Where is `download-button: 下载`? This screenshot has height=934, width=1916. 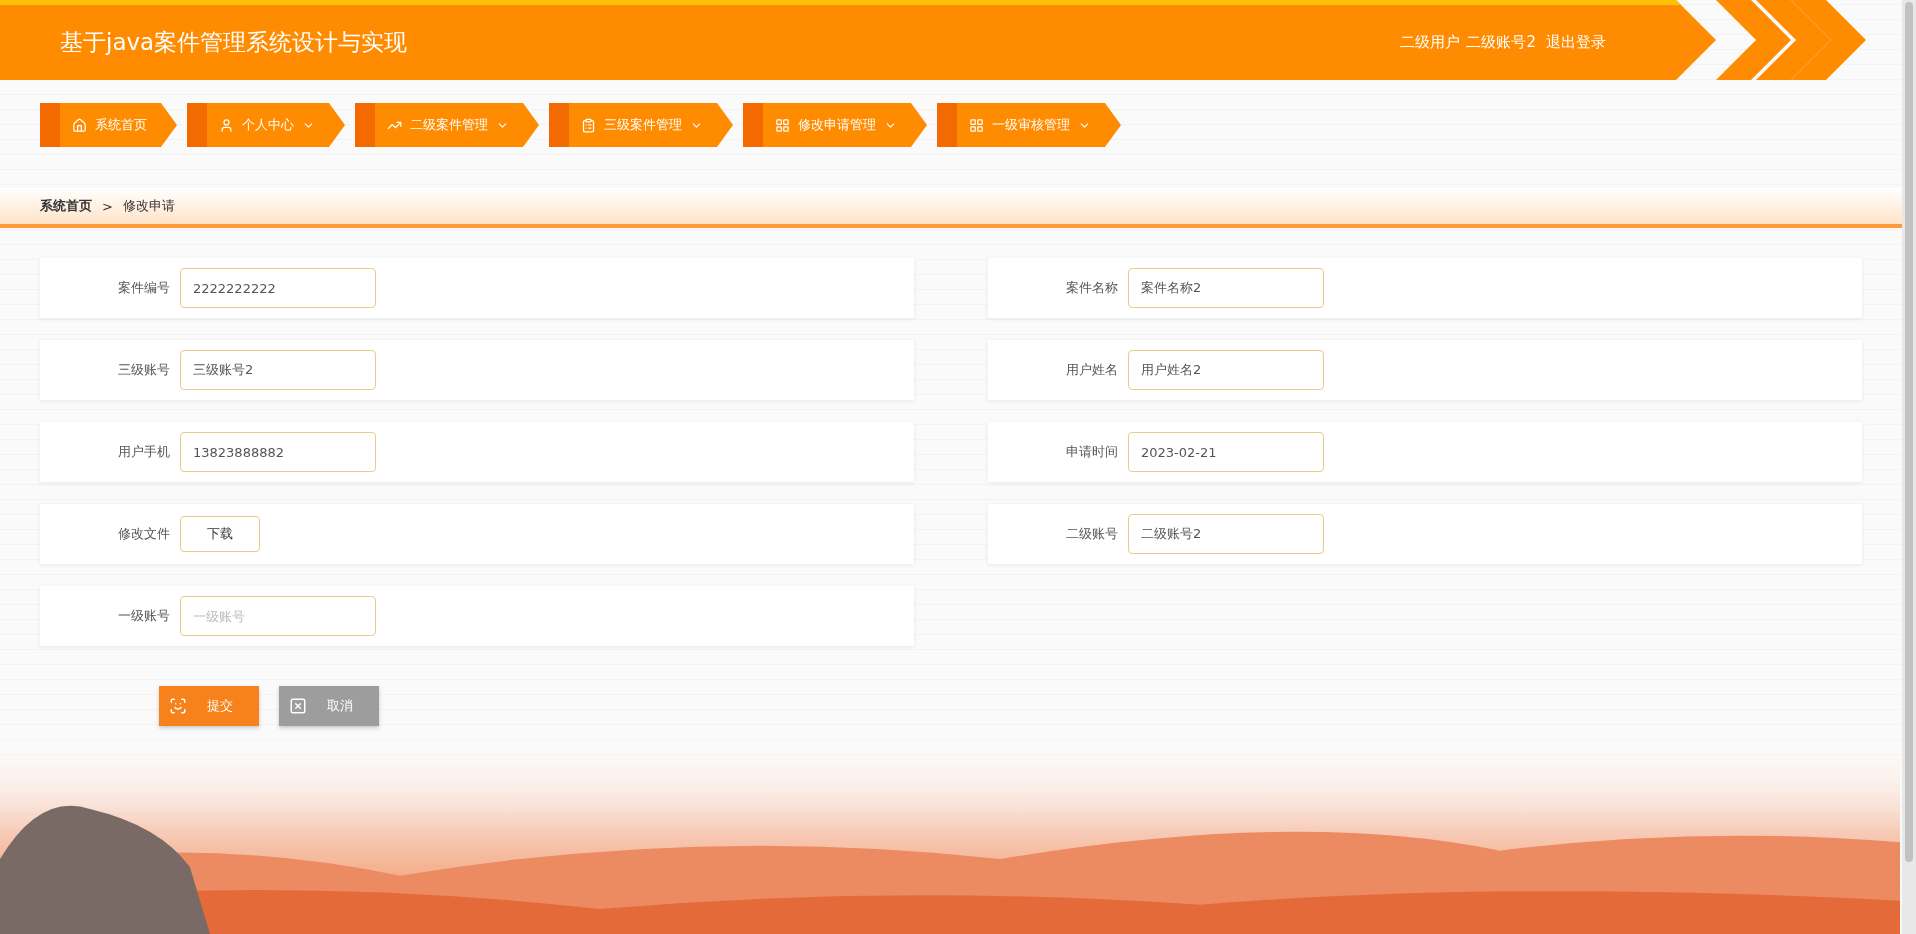 download-button: 下载 is located at coordinates (220, 534).